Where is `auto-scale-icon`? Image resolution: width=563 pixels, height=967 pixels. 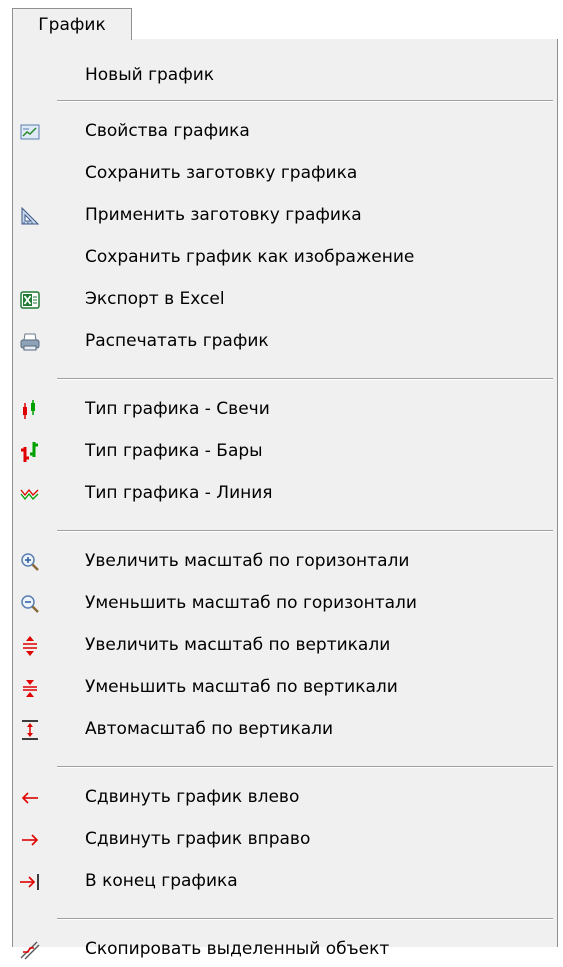 auto-scale-icon is located at coordinates (30, 730).